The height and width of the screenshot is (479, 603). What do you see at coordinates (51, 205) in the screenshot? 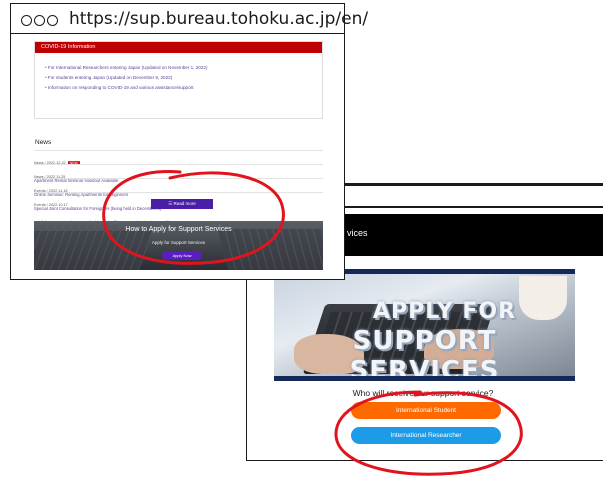
I see `news-meta: Events / 2022.10.17` at bounding box center [51, 205].